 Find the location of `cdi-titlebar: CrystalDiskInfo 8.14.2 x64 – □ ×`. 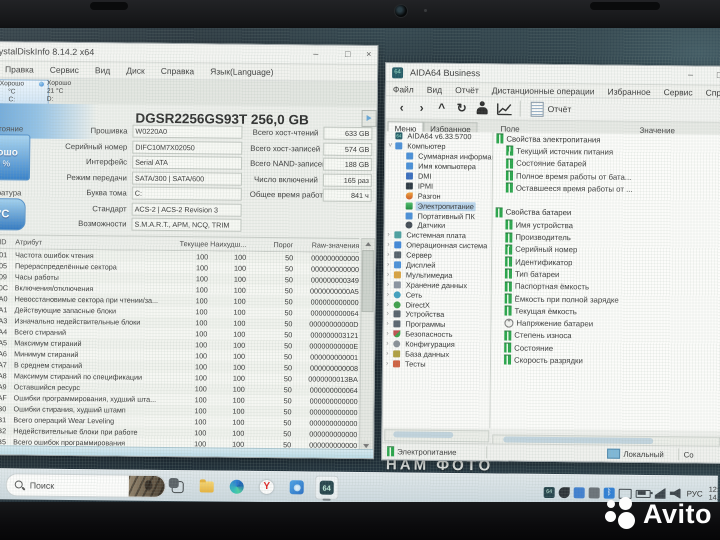

cdi-titlebar: CrystalDiskInfo 8.14.2 x64 – □ × is located at coordinates (189, 53).